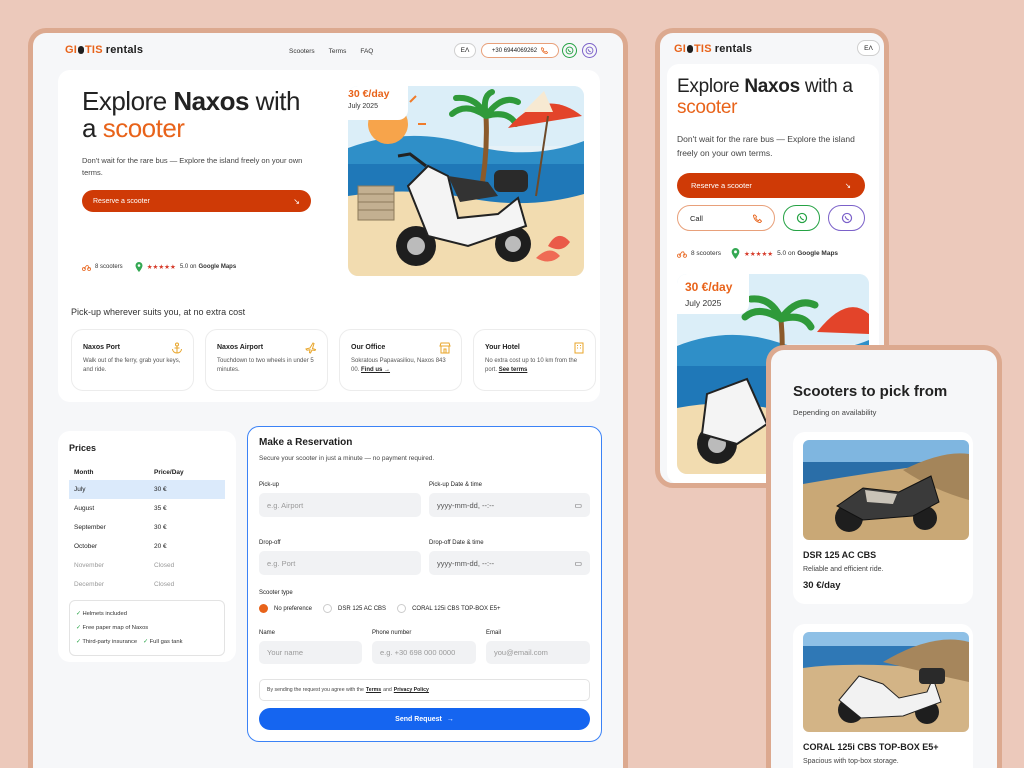  What do you see at coordinates (579, 348) in the screenshot?
I see `building-icon` at bounding box center [579, 348].